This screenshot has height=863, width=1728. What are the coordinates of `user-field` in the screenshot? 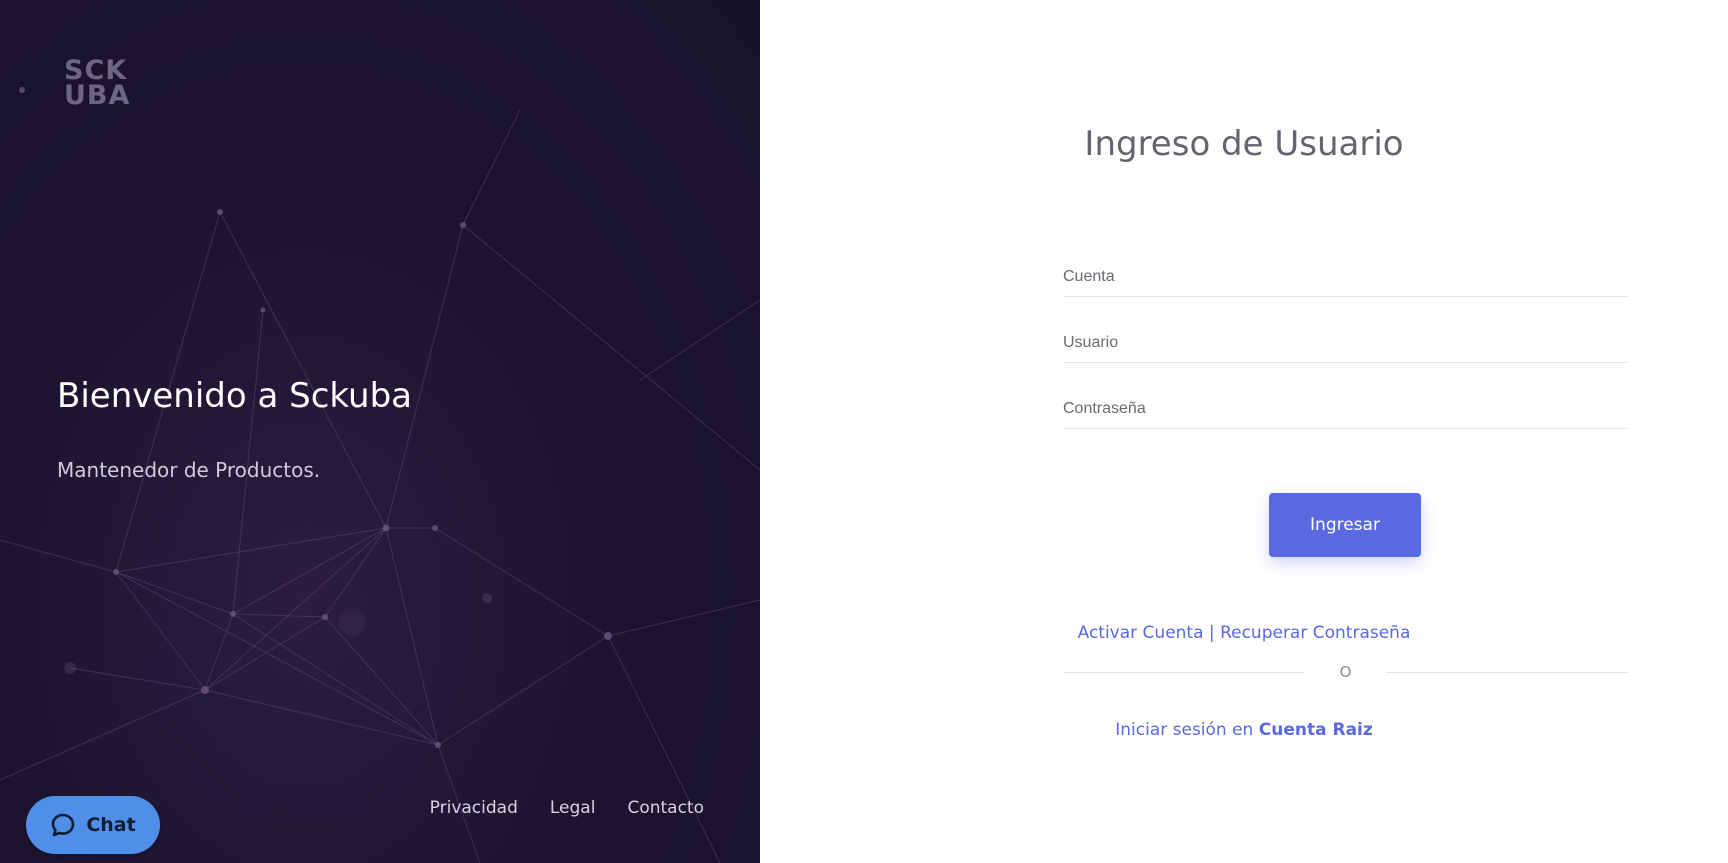 It's located at (1345, 345).